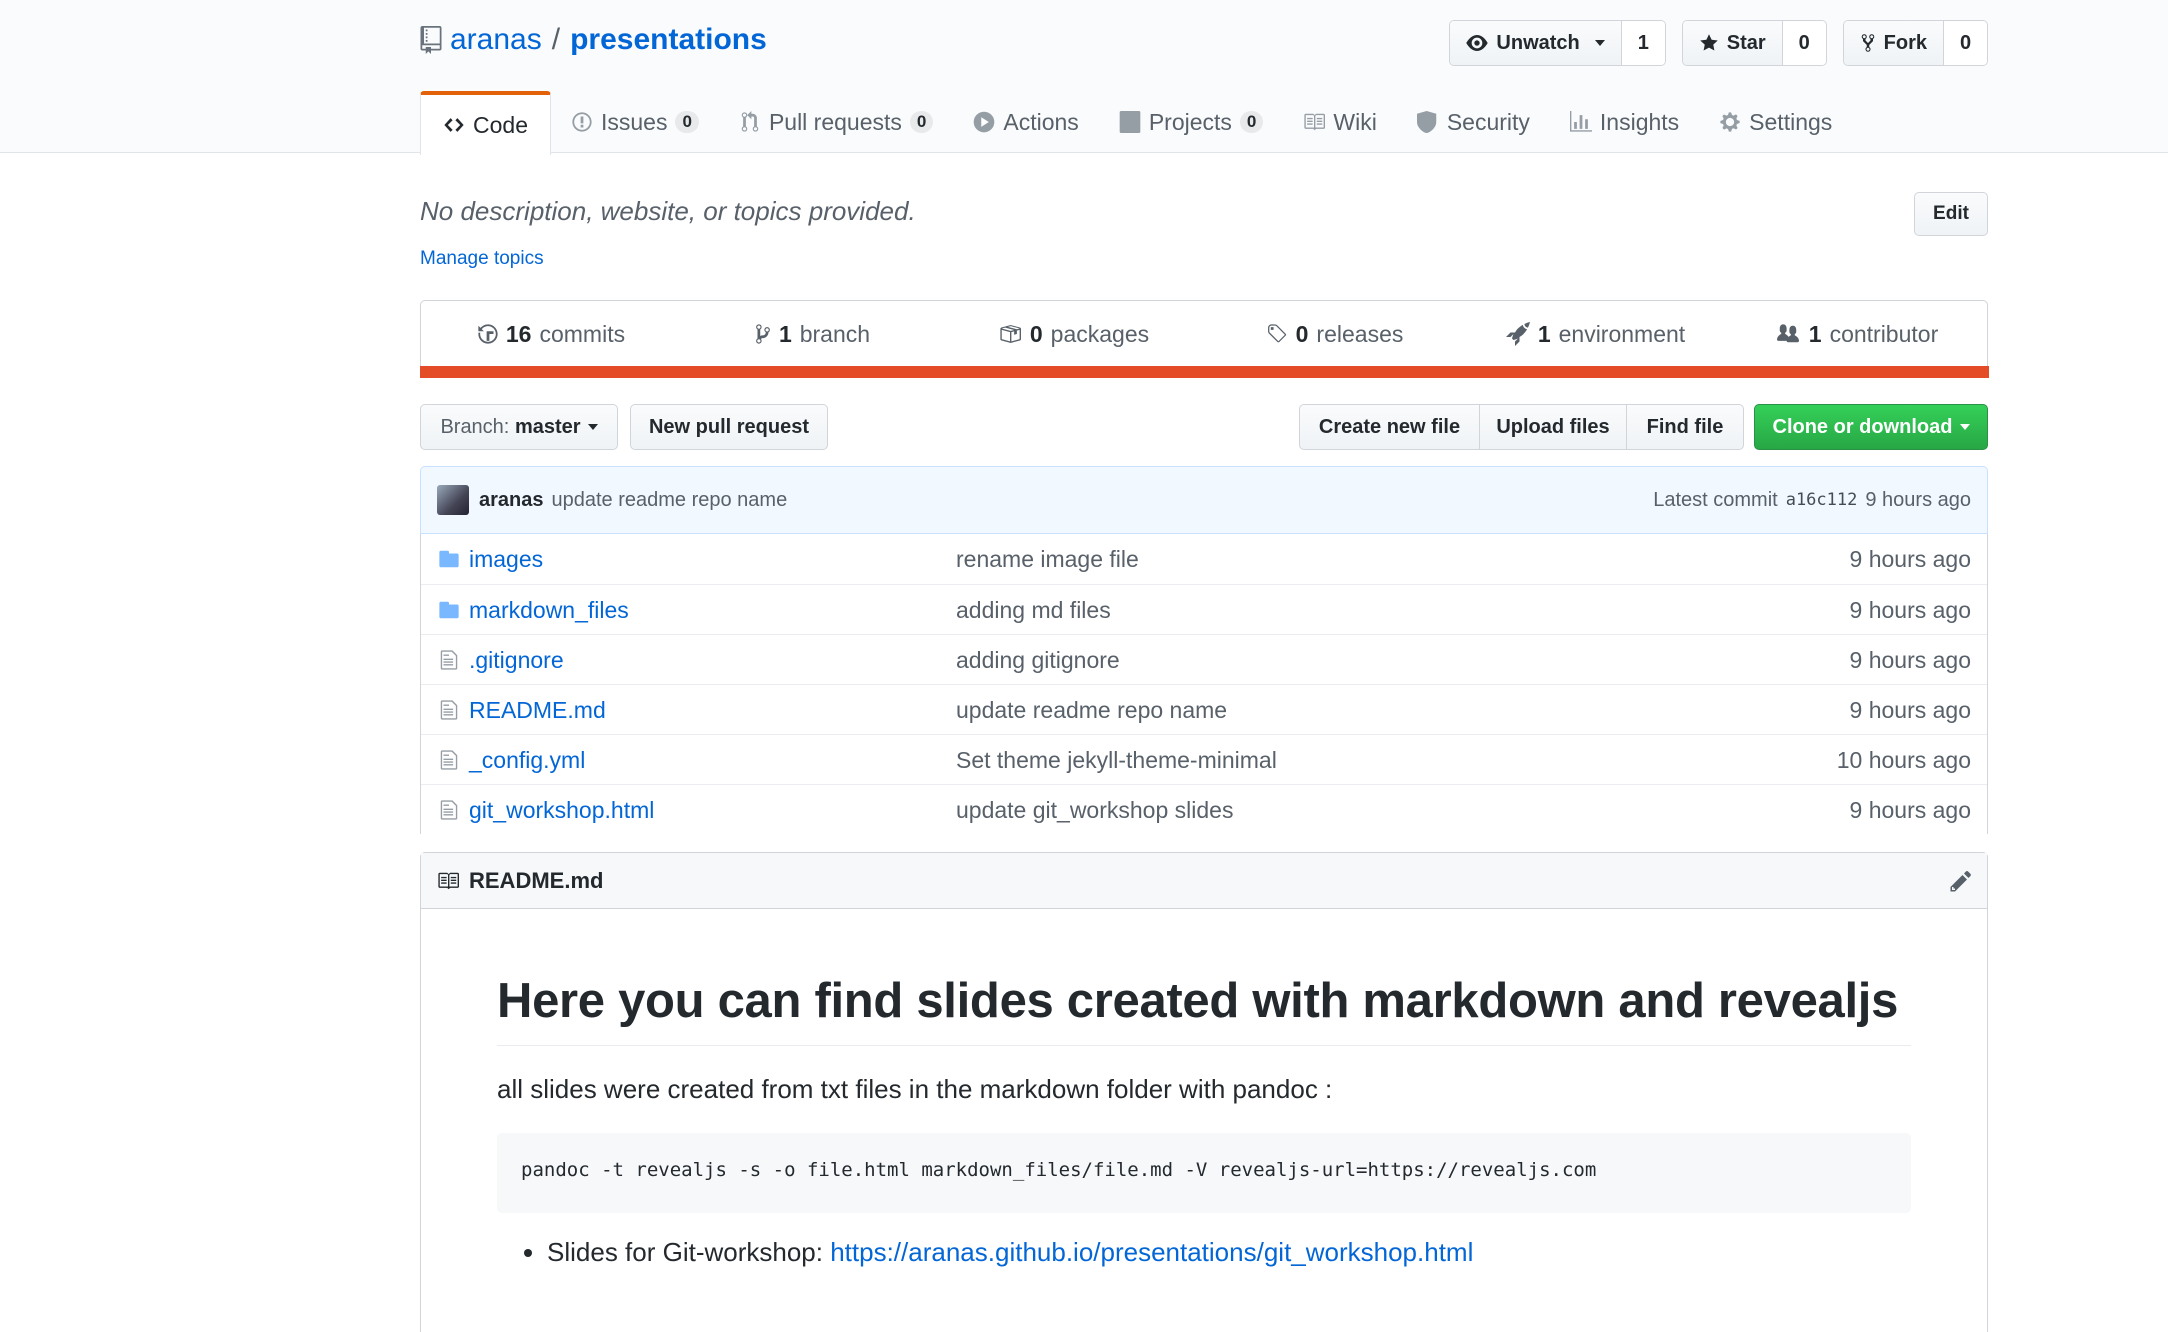 The width and height of the screenshot is (2168, 1332). Describe the element at coordinates (1732, 43) in the screenshot. I see `star-button: Star` at that location.